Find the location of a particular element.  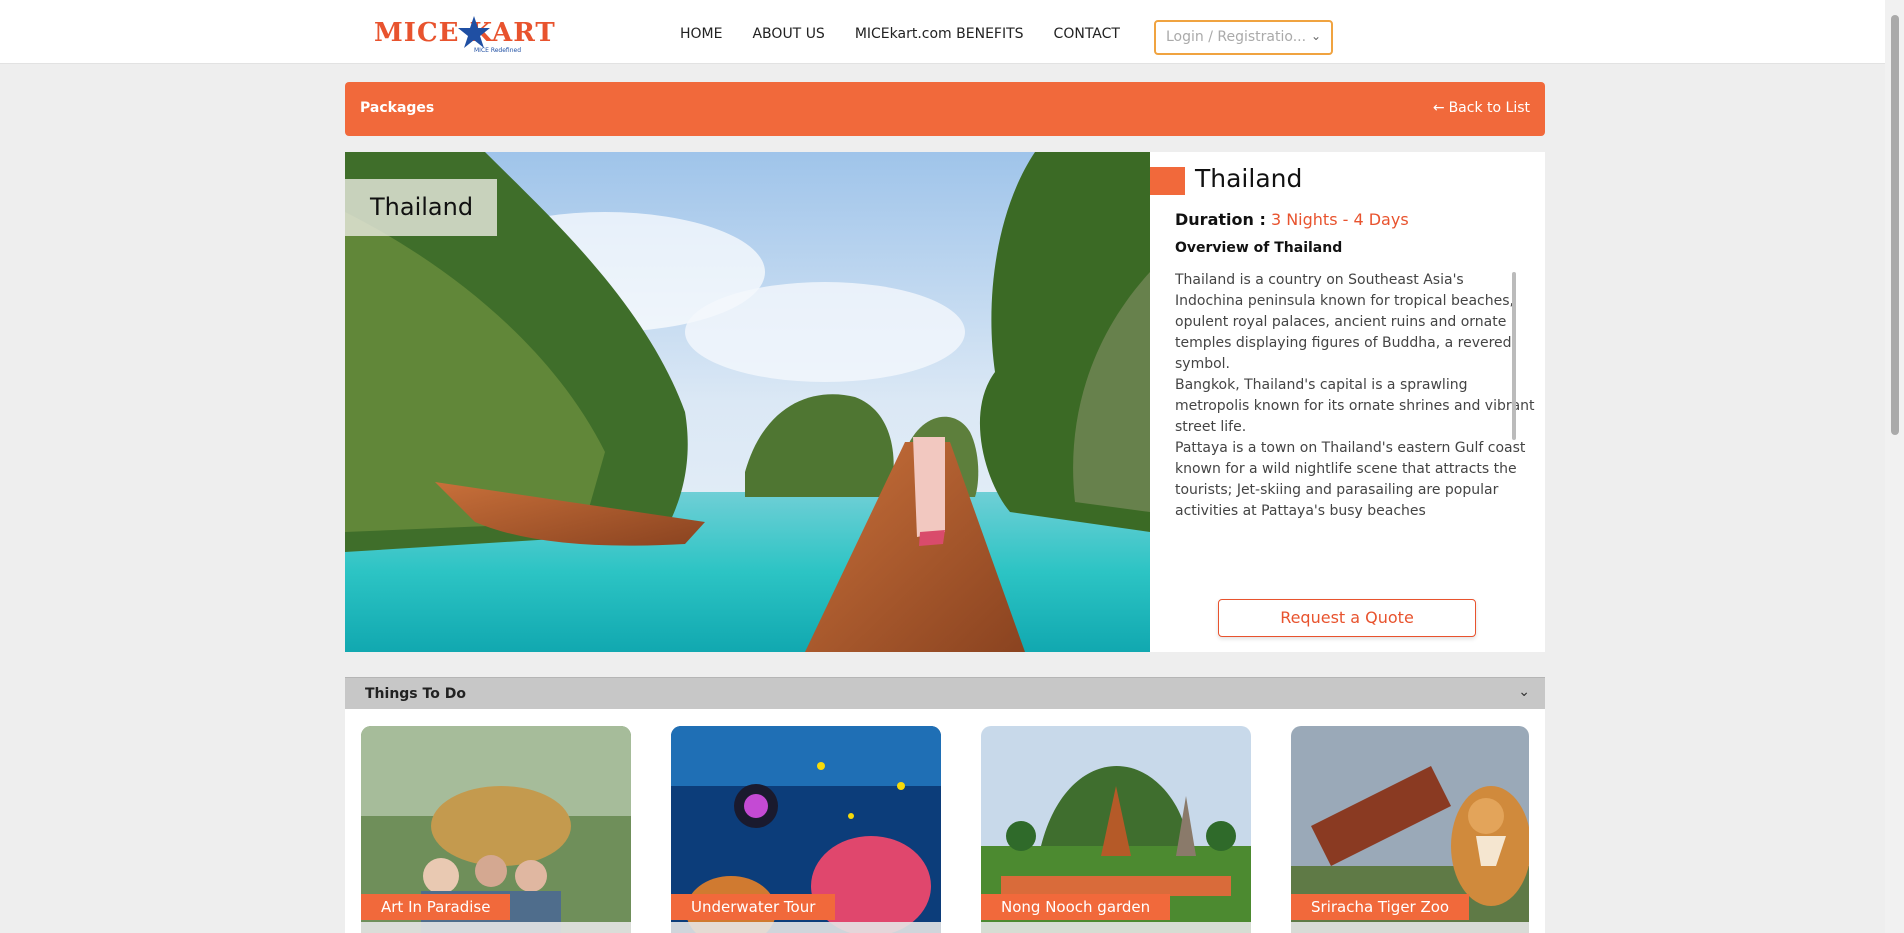

packages-header-bar: Packages ← Back to List is located at coordinates (945, 109).